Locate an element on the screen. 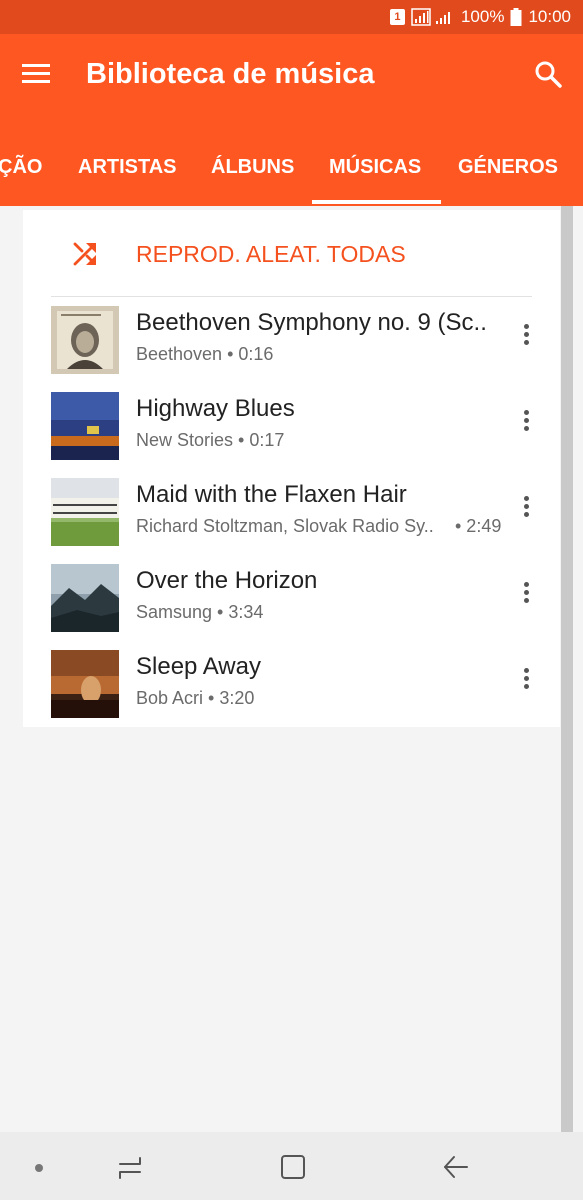 The width and height of the screenshot is (583, 1200). shuffle-all-button: REPROD. ALEAT. TODAS is located at coordinates (291, 253).